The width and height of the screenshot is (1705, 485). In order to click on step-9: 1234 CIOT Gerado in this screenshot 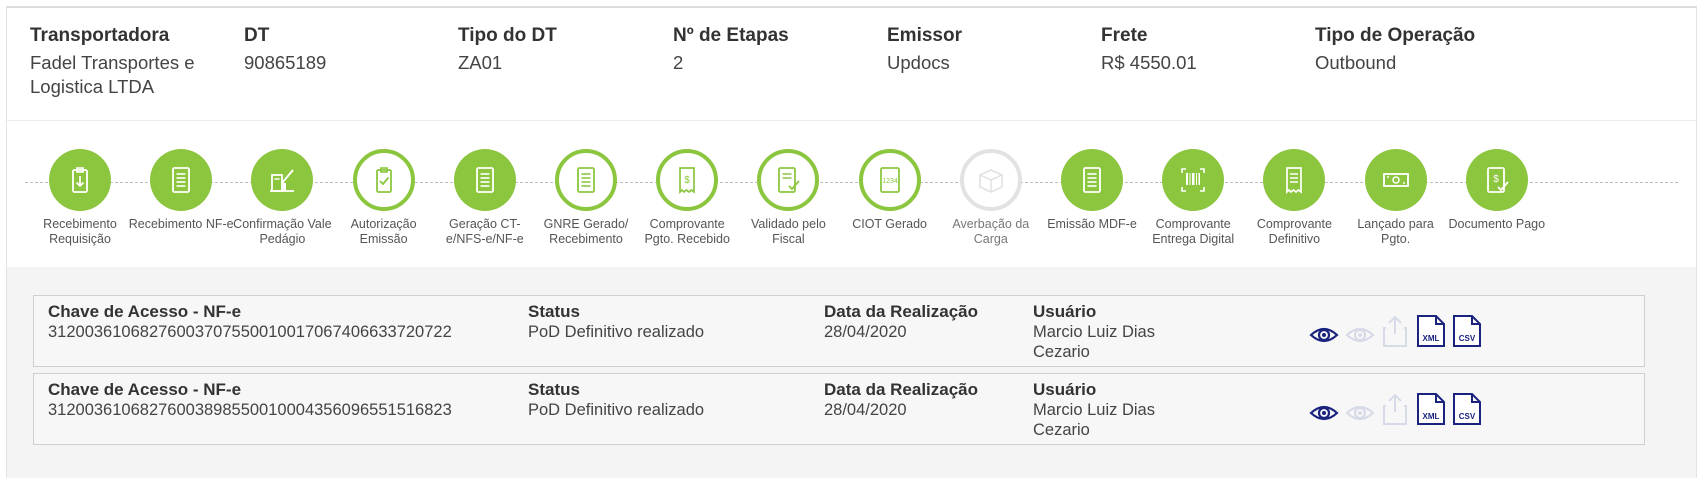, I will do `click(890, 190)`.